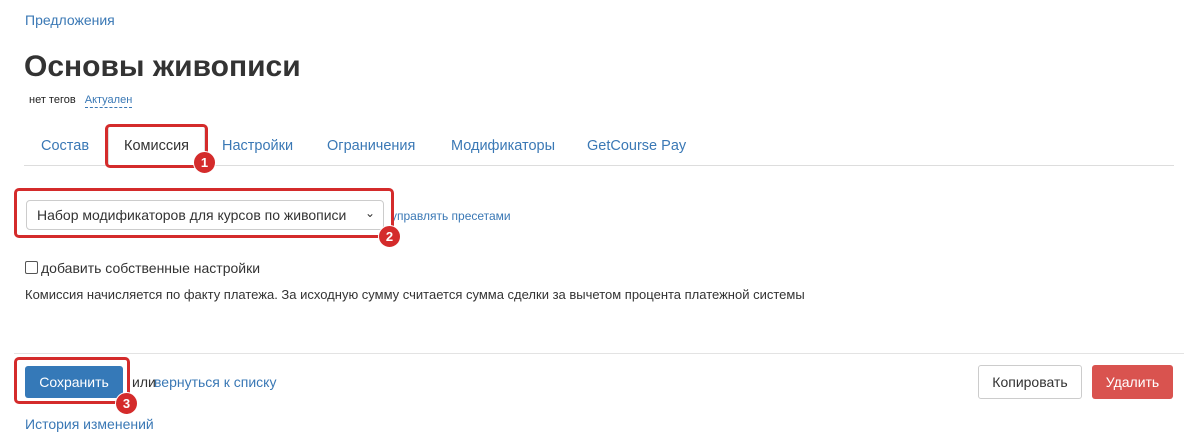 Image resolution: width=1199 pixels, height=442 pixels. Describe the element at coordinates (89, 424) in the screenshot. I see `change-history-link: История изменений` at that location.